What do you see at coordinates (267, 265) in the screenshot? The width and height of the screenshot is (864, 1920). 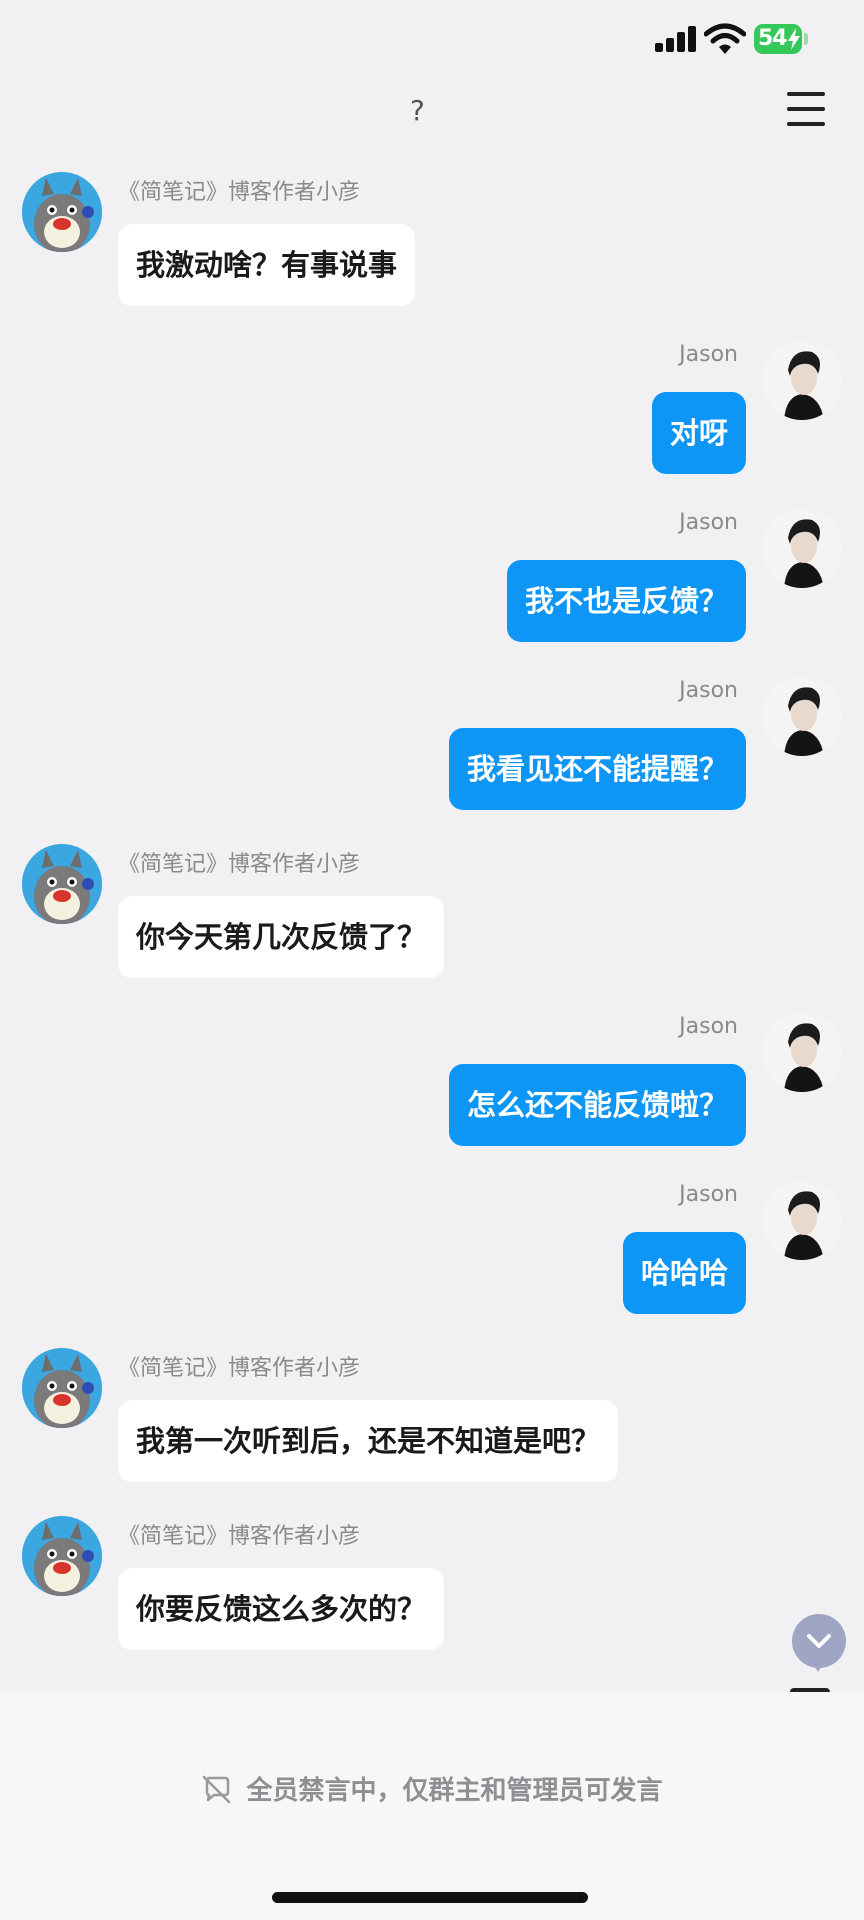 I see `message-bubble: 我激动啥？有事说事` at bounding box center [267, 265].